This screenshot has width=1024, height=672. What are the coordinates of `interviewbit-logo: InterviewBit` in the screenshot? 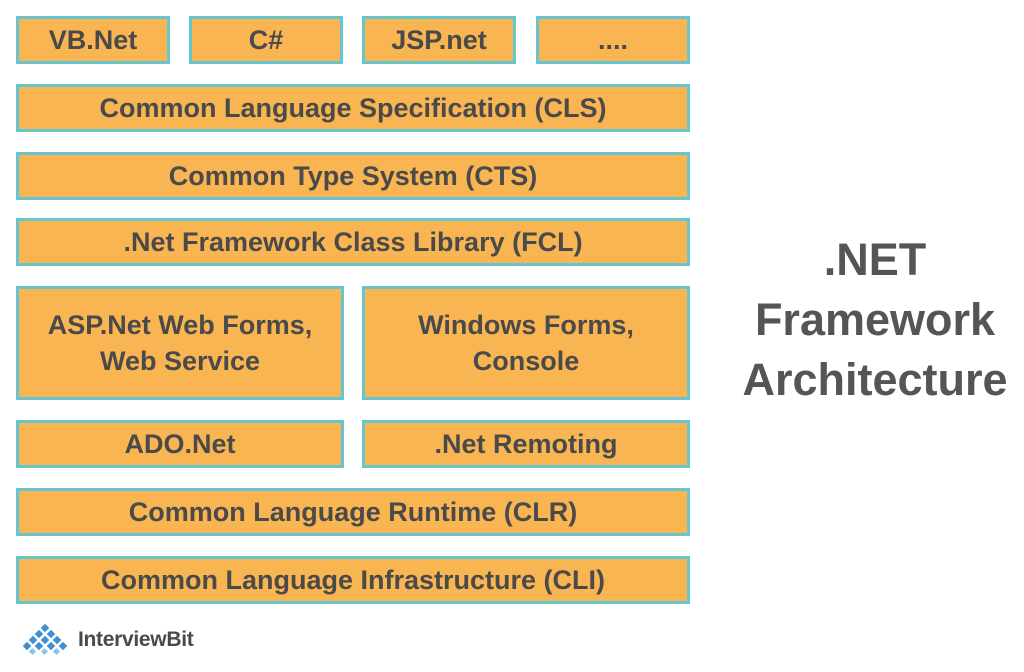 It's located at (107, 640).